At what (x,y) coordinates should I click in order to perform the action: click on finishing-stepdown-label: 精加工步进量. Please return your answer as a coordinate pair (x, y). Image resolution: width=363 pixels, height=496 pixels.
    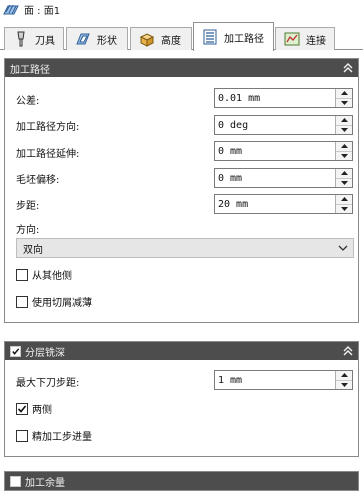
    Looking at the image, I should click on (62, 437).